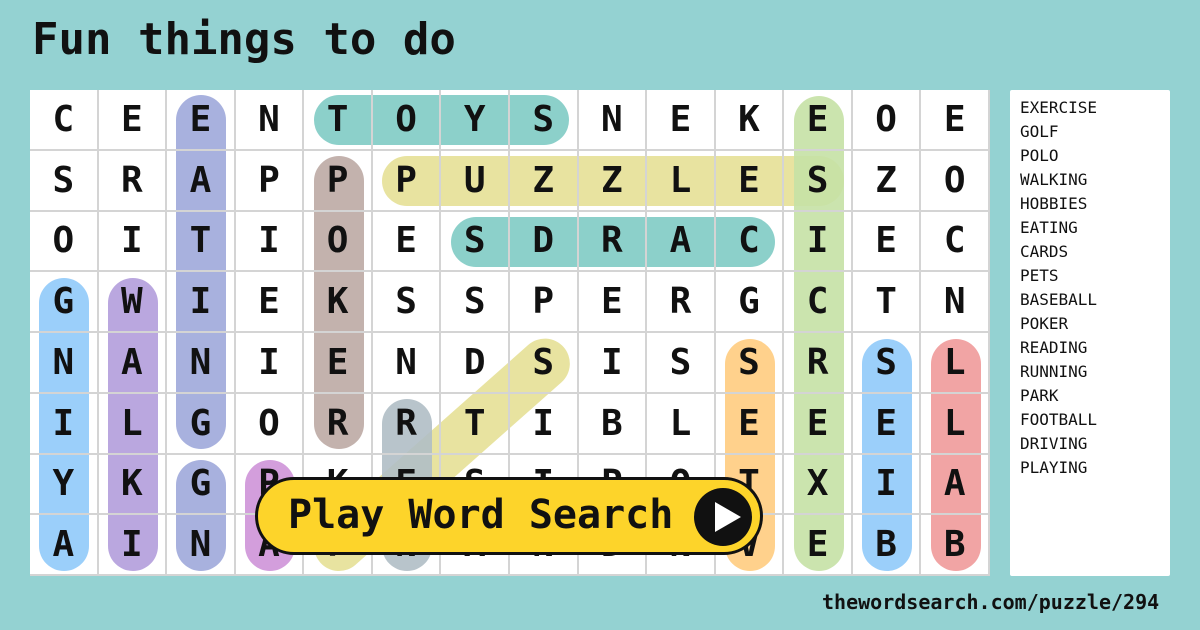  What do you see at coordinates (475, 181) in the screenshot?
I see `grid-cell: U` at bounding box center [475, 181].